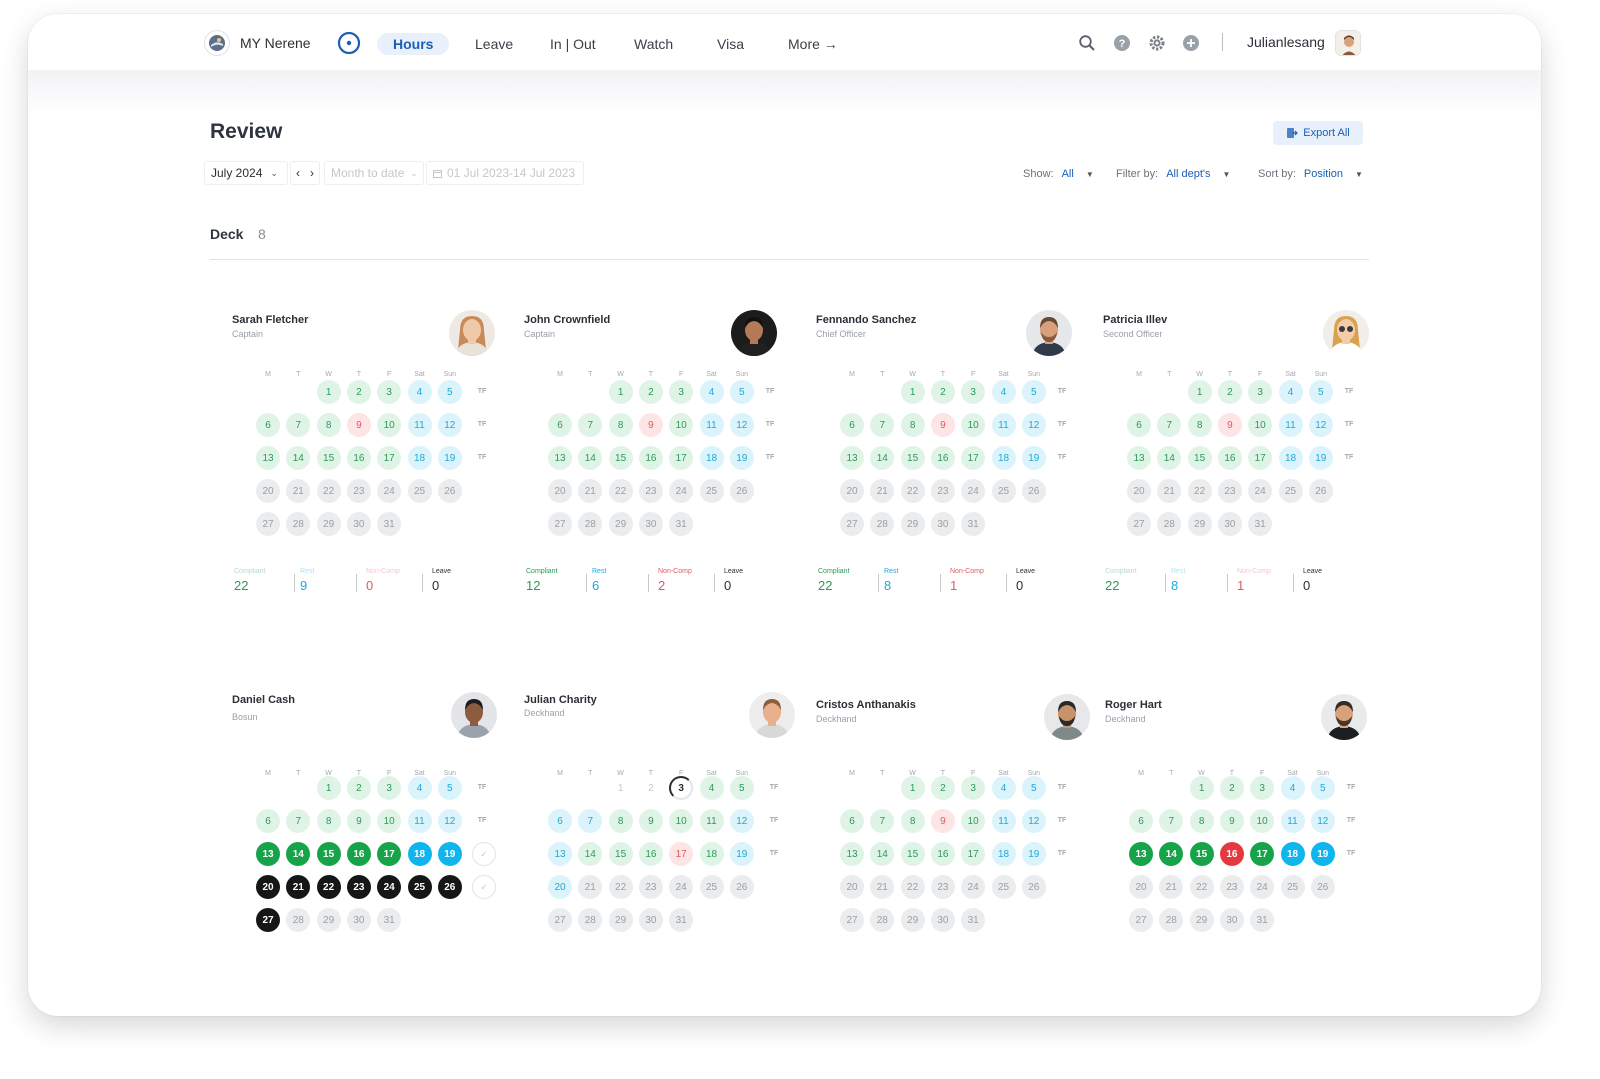 The image size is (1600, 1079). Describe the element at coordinates (449, 392) in the screenshot. I see `calendar-day: 5` at that location.